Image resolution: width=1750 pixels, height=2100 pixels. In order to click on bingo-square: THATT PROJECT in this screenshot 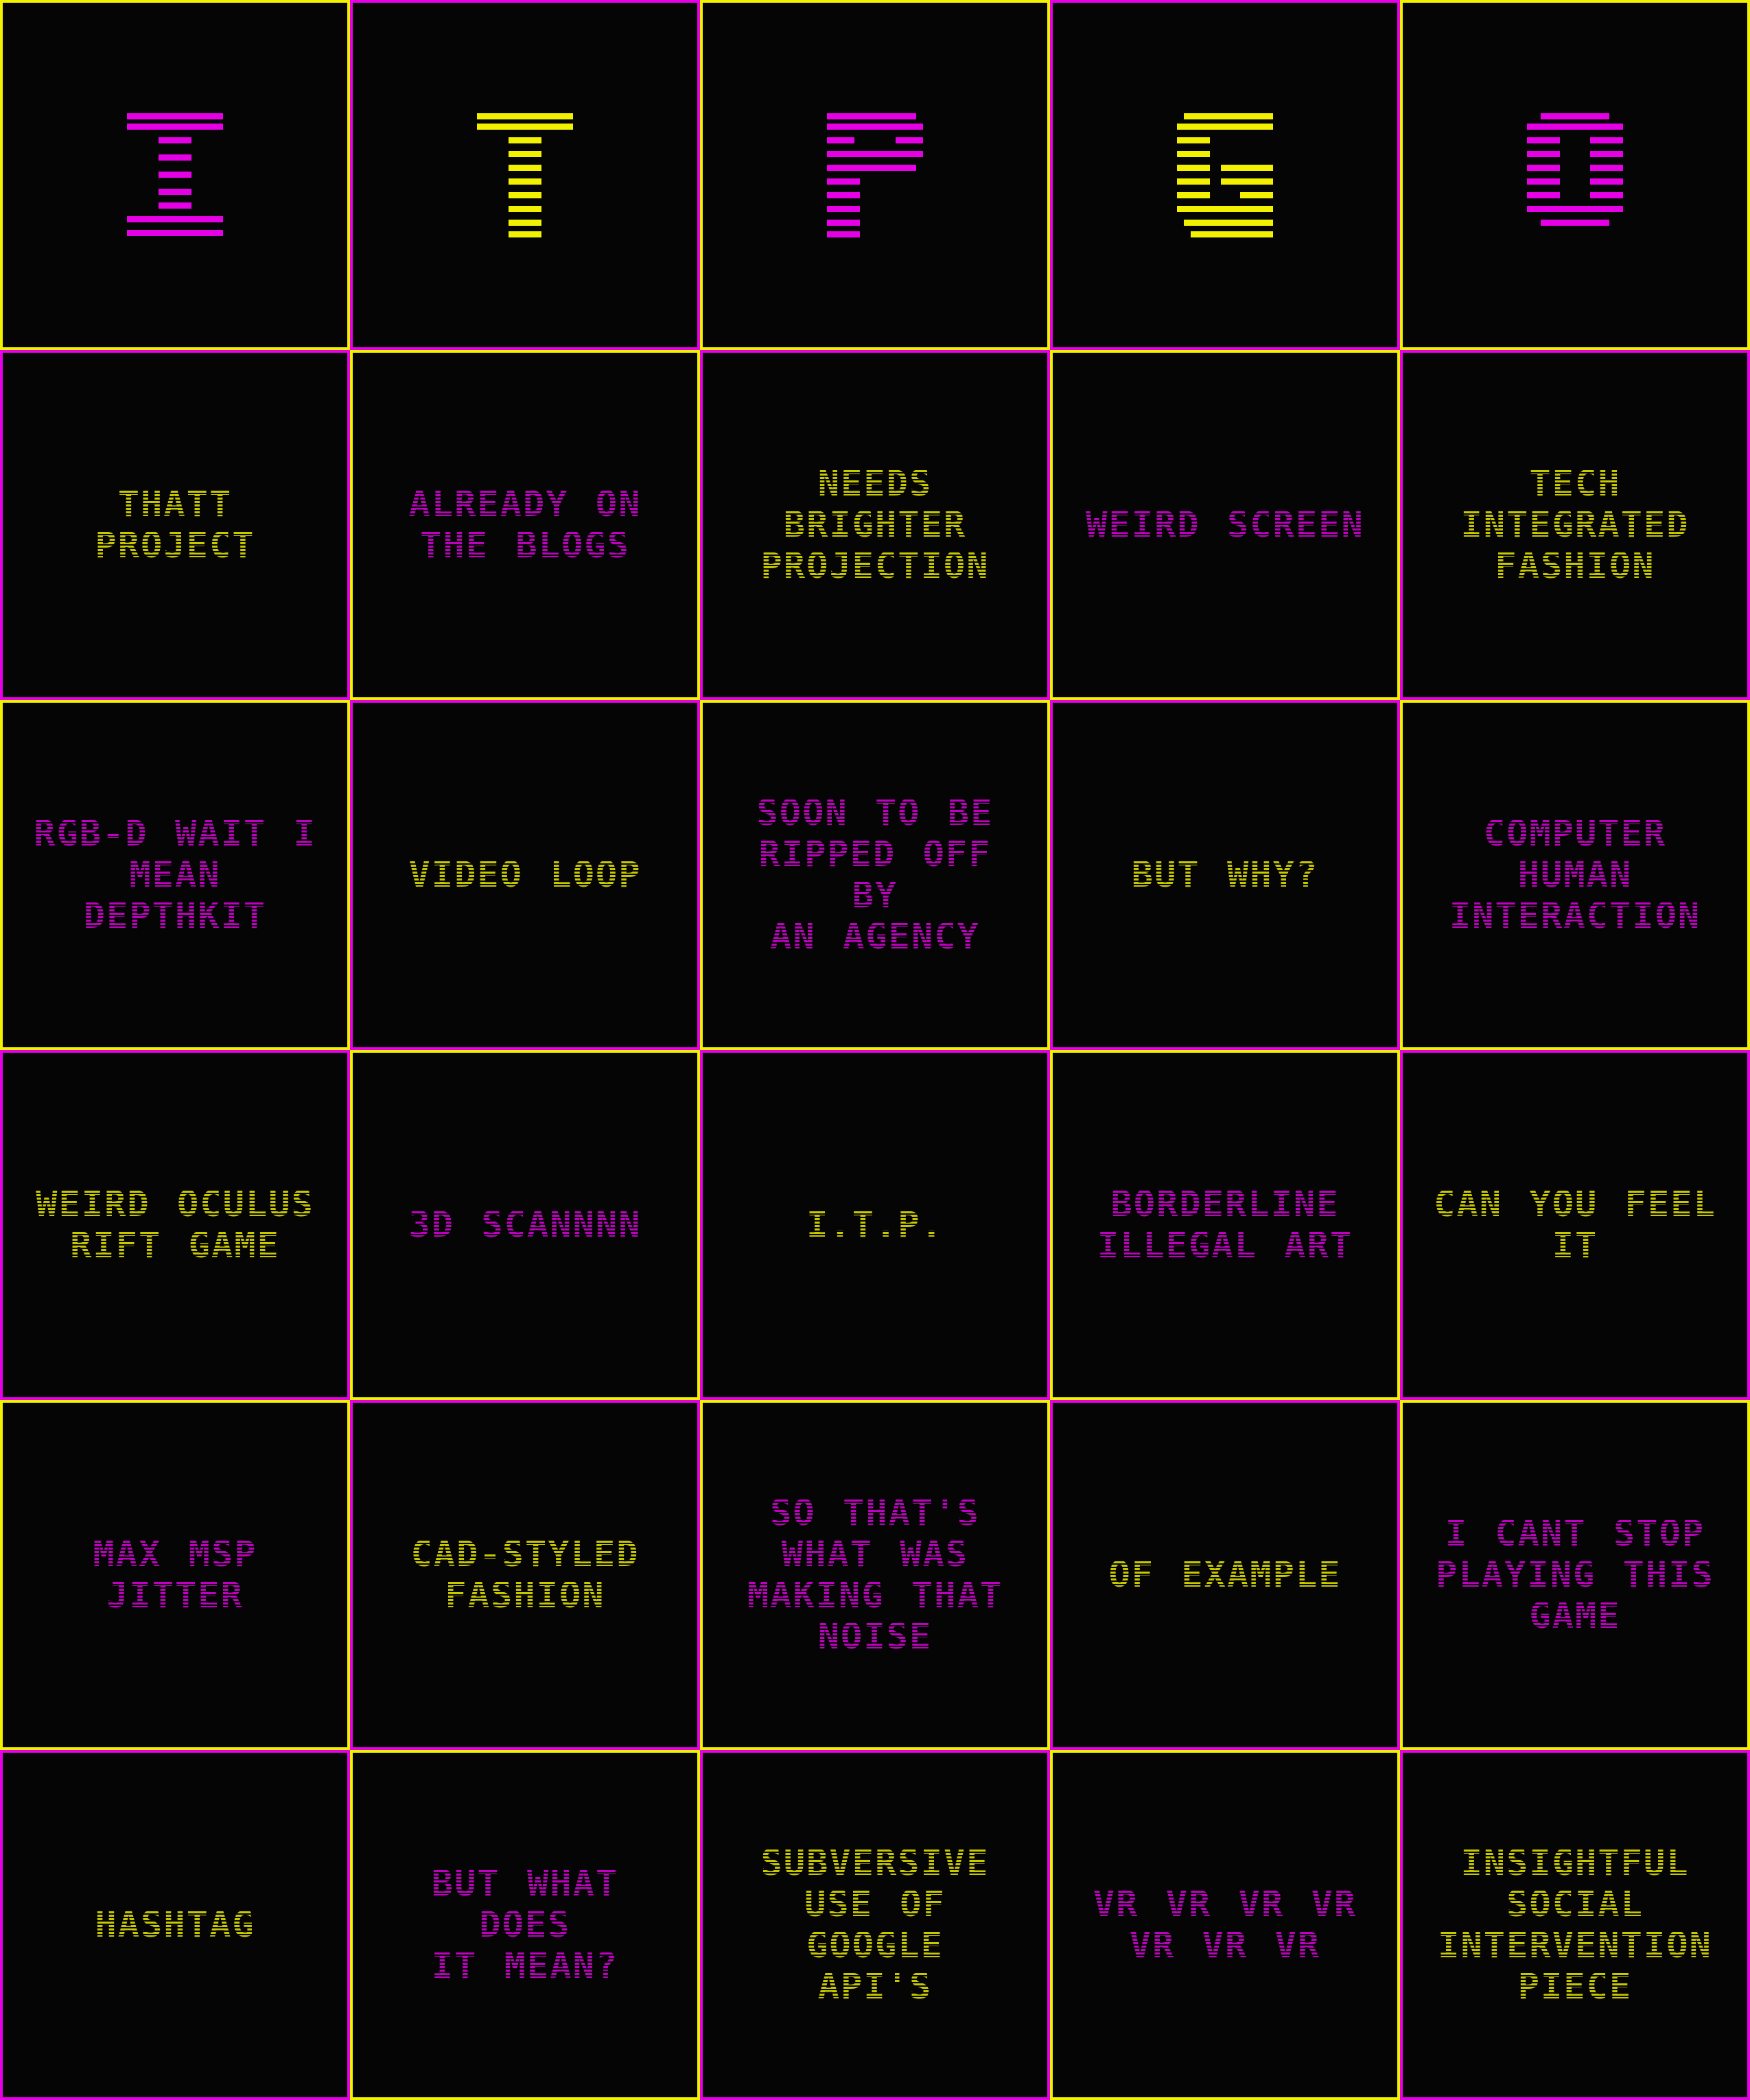, I will do `click(175, 525)`.